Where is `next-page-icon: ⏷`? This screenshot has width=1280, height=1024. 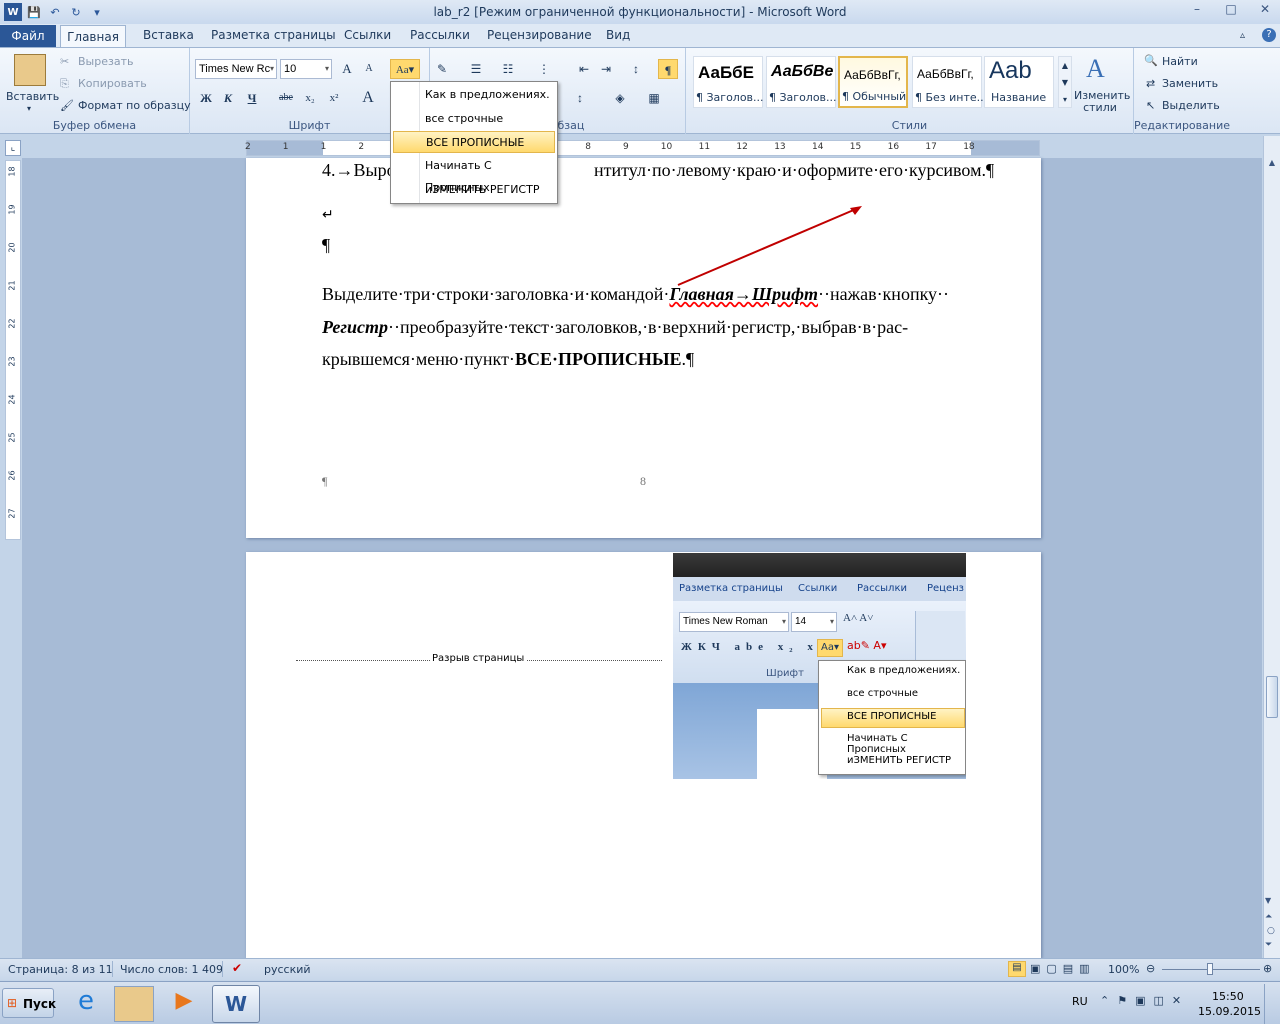
next-page-icon: ⏷ is located at coordinates (1268, 945).